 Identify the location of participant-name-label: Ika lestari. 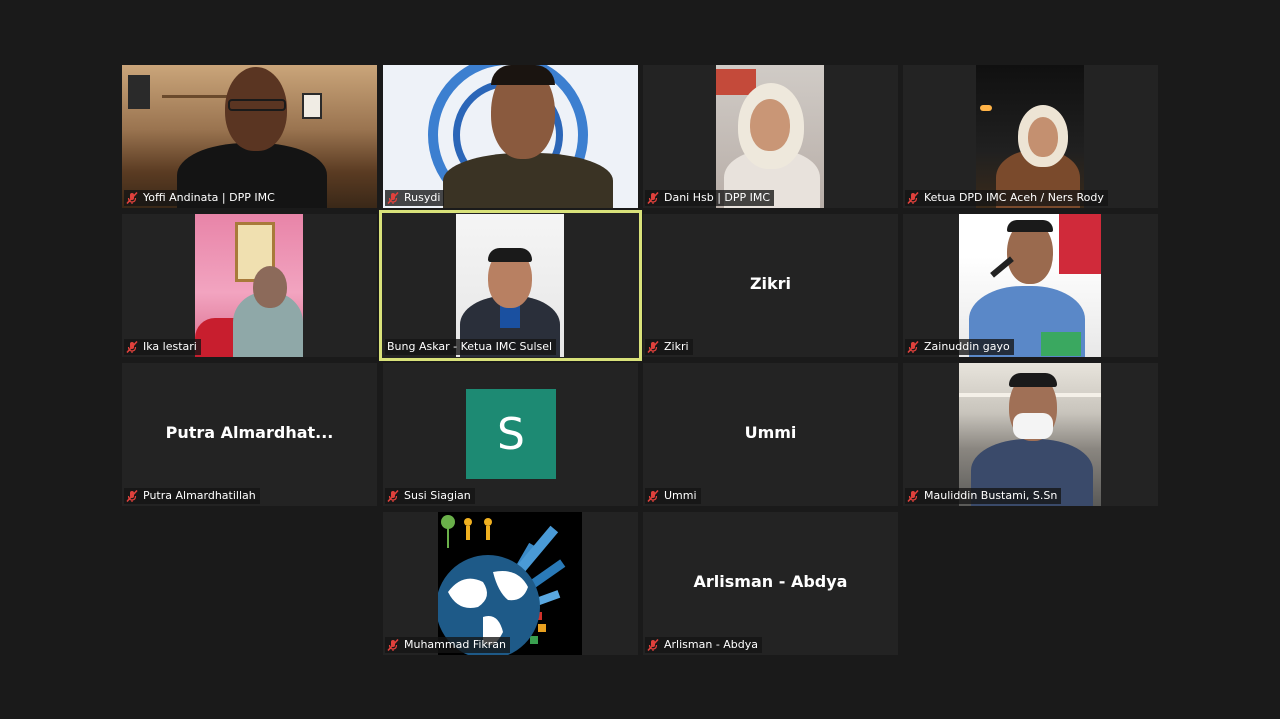
(162, 347).